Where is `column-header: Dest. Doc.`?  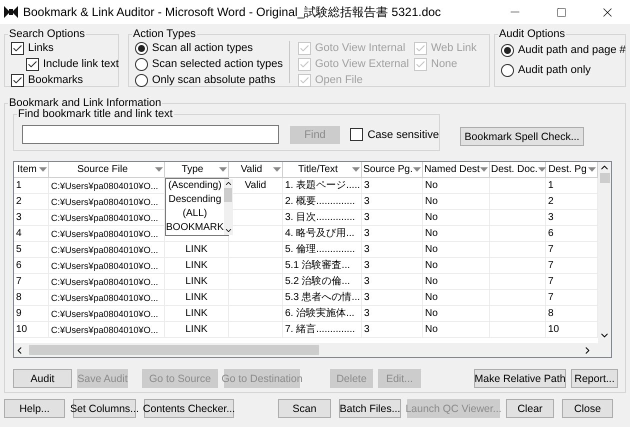 column-header: Dest. Doc. is located at coordinates (518, 170).